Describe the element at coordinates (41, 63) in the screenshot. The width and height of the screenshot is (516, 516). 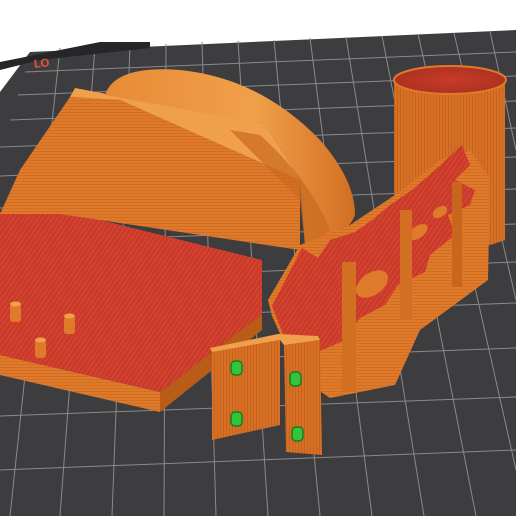
I see `build-plate-label: LO` at that location.